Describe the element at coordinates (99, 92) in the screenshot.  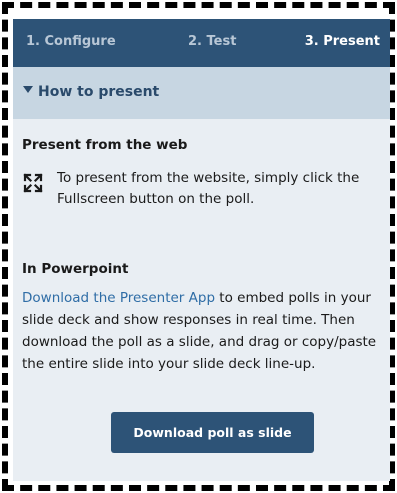
I see `accordion-title: How to present` at that location.